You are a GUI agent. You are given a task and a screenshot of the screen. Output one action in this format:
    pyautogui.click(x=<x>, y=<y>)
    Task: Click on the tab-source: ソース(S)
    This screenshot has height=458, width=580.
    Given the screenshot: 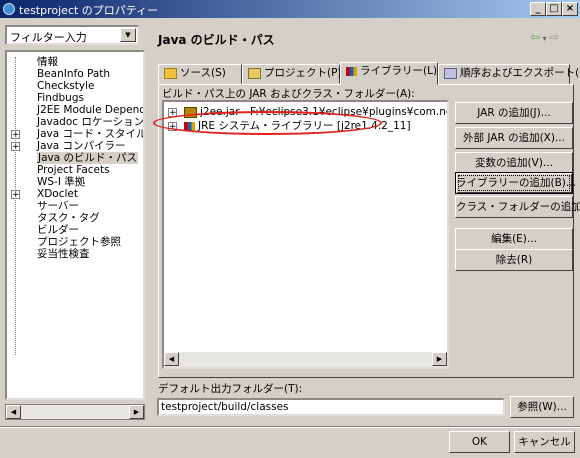 What is the action you would take?
    pyautogui.click(x=200, y=74)
    